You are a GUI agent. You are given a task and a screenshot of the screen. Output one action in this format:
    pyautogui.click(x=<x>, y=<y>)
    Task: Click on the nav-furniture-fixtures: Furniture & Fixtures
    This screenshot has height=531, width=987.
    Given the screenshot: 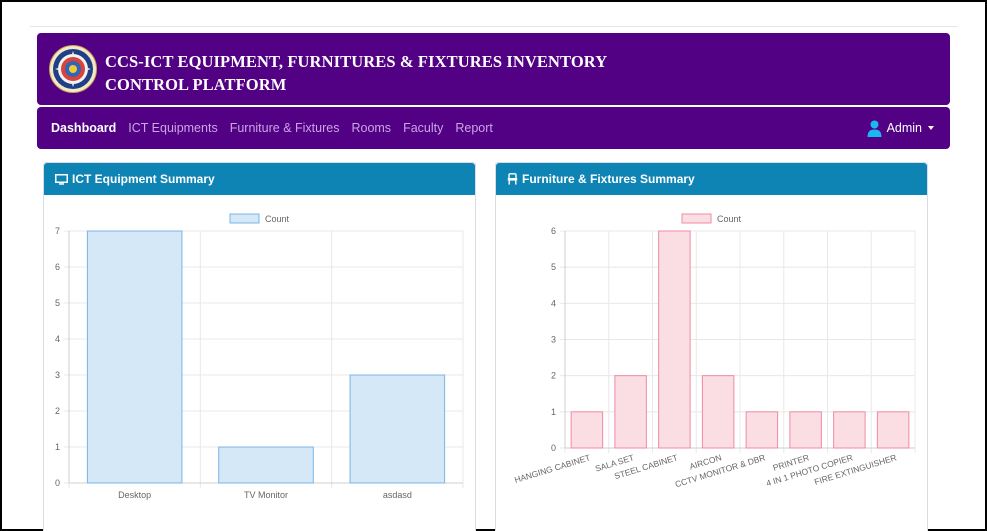 What is the action you would take?
    pyautogui.click(x=285, y=128)
    